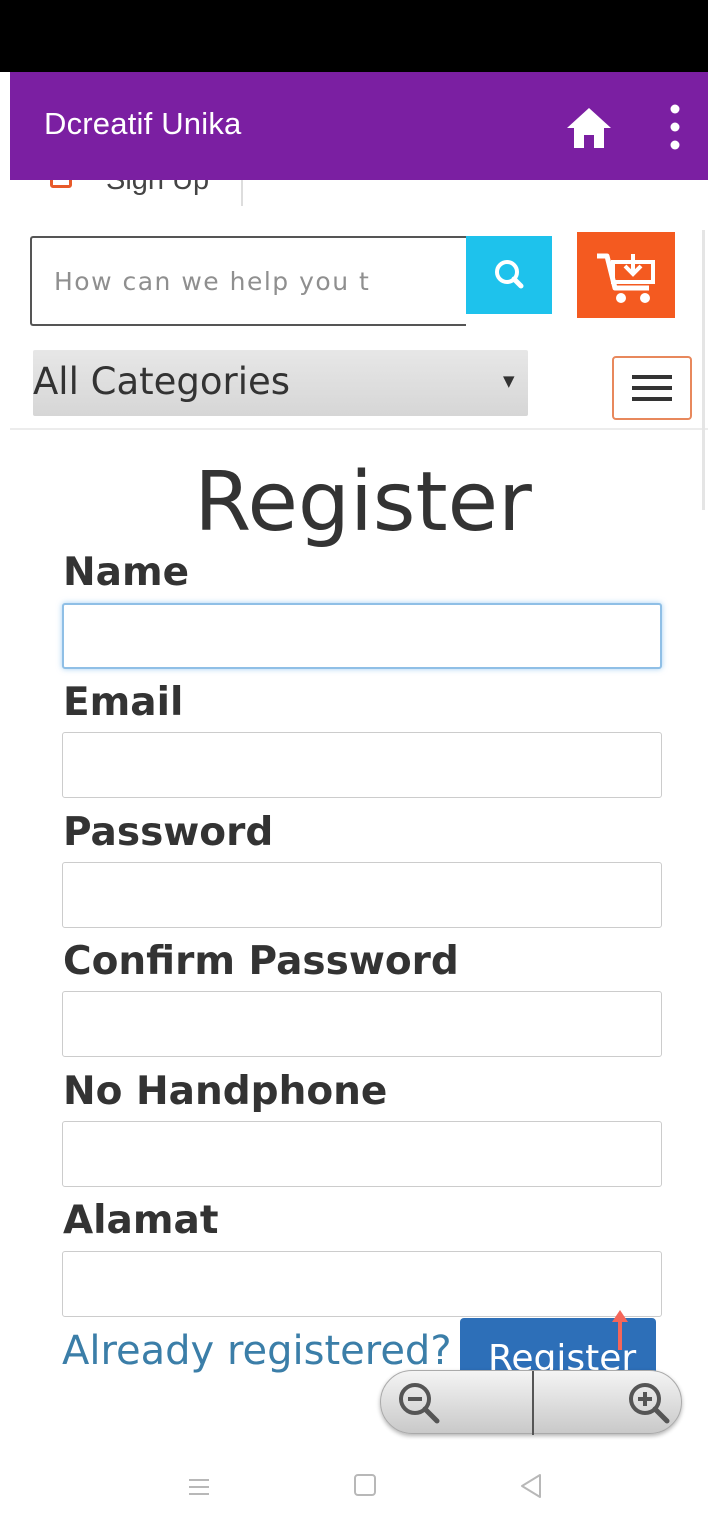 The width and height of the screenshot is (708, 1515). I want to click on menu-toggle-button, so click(652, 388).